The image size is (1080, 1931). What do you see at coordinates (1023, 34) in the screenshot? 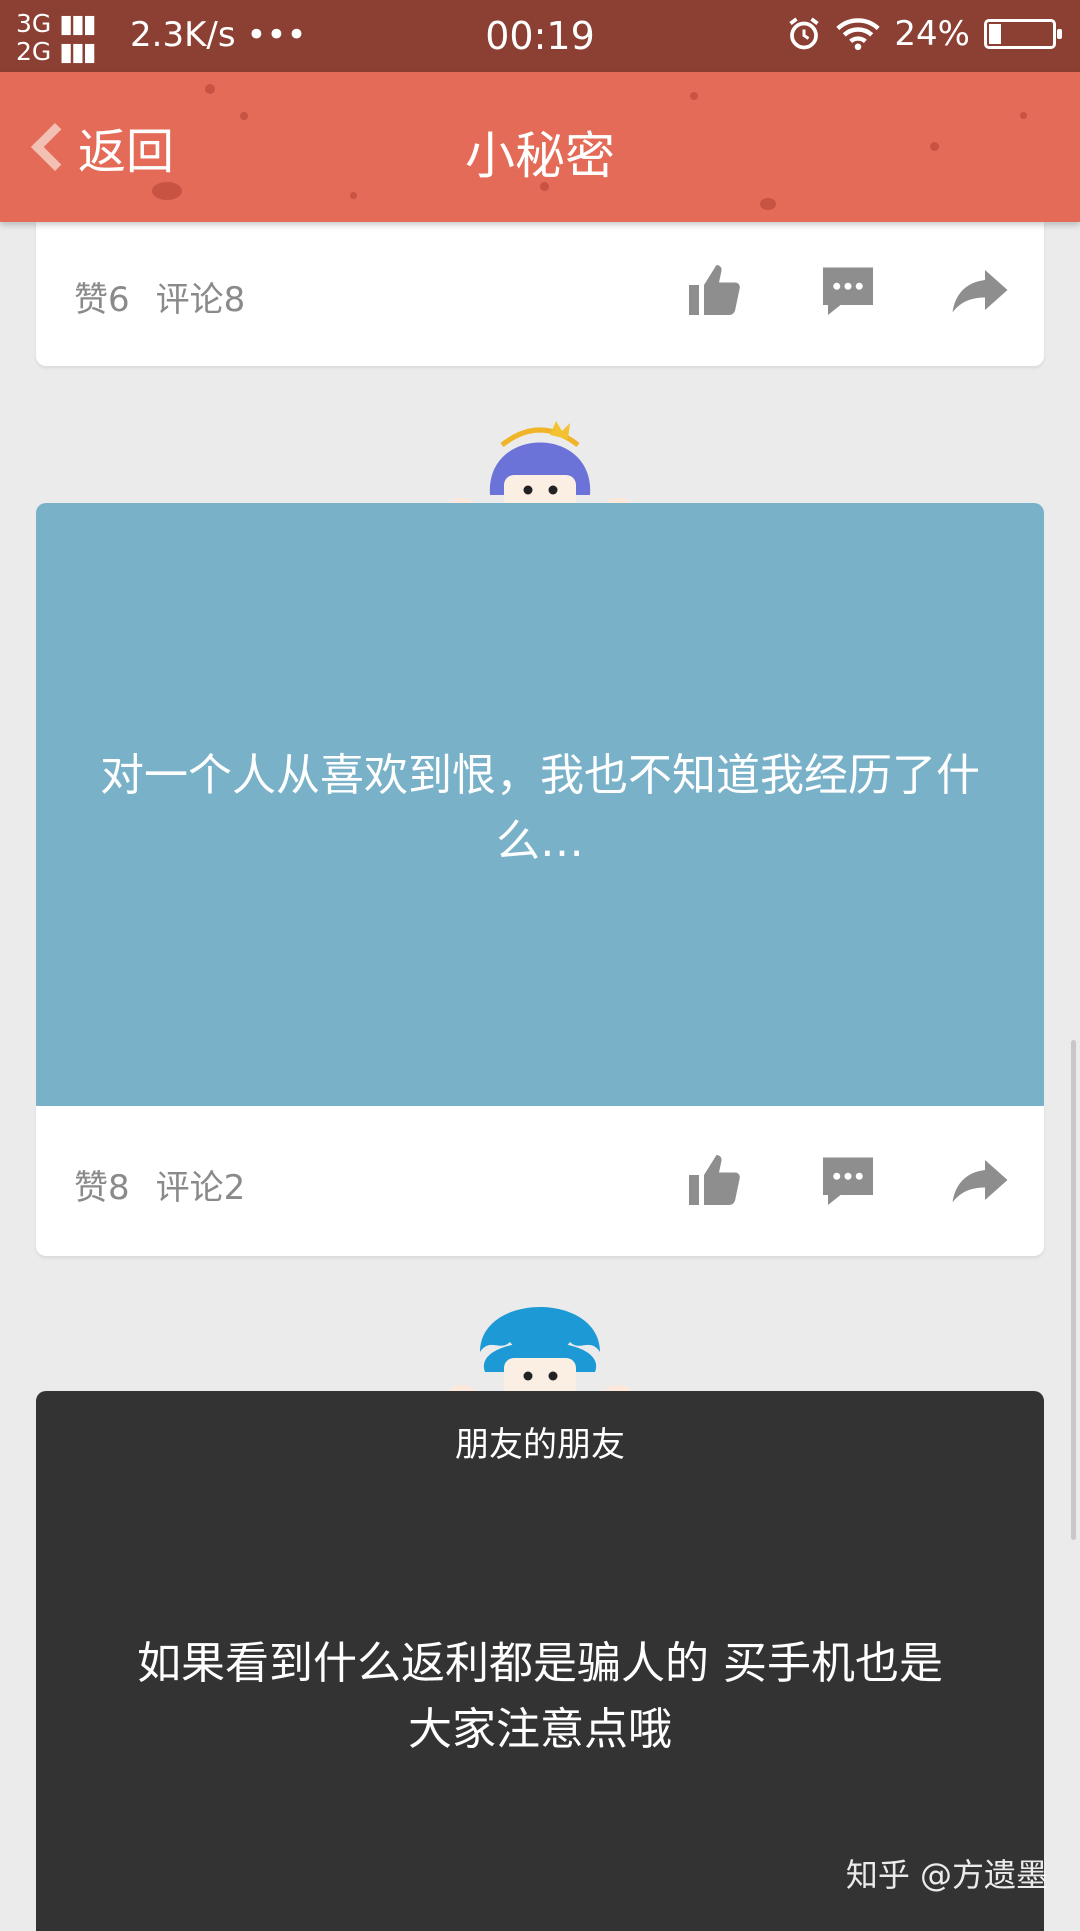
I see `battery-icon` at bounding box center [1023, 34].